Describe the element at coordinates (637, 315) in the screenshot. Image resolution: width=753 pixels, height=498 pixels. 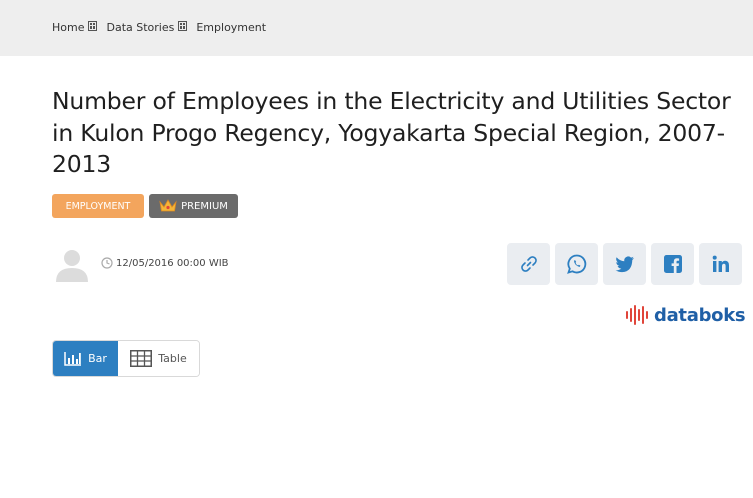
I see `databoks-logo-icon` at that location.